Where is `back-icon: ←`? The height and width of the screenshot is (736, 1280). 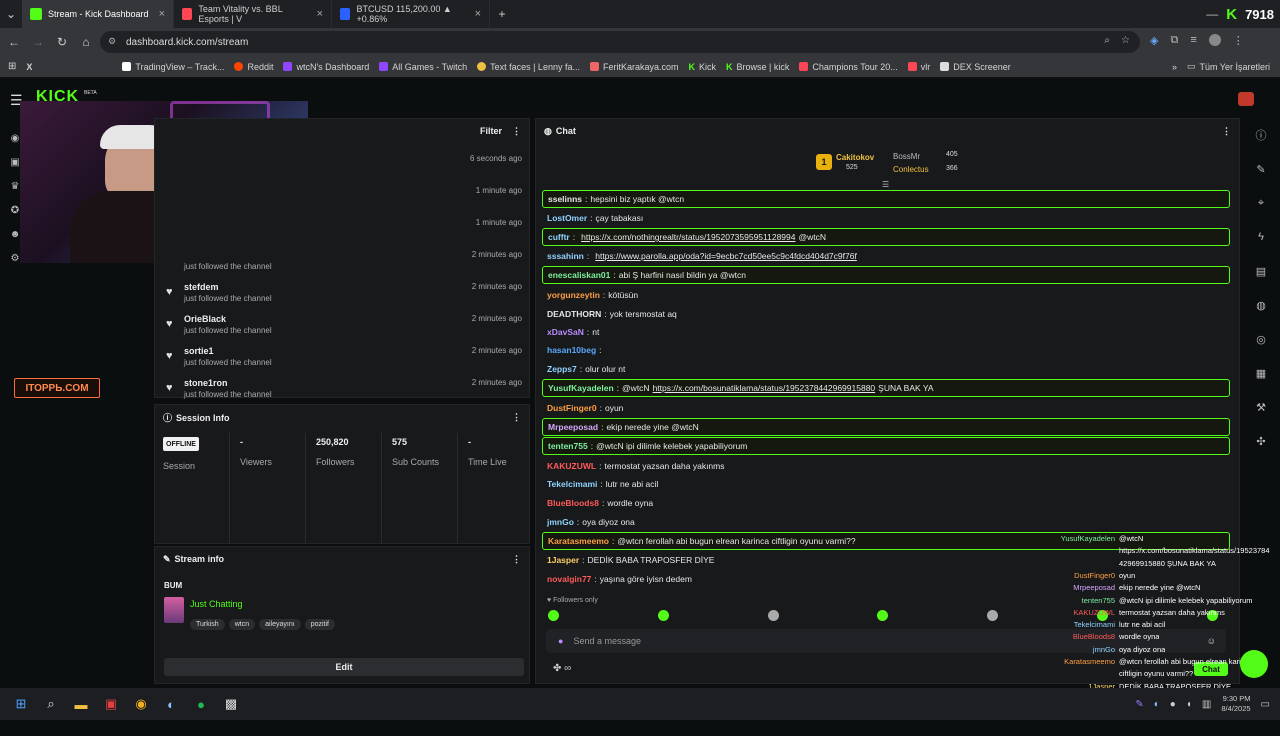 back-icon: ← is located at coordinates (14, 42).